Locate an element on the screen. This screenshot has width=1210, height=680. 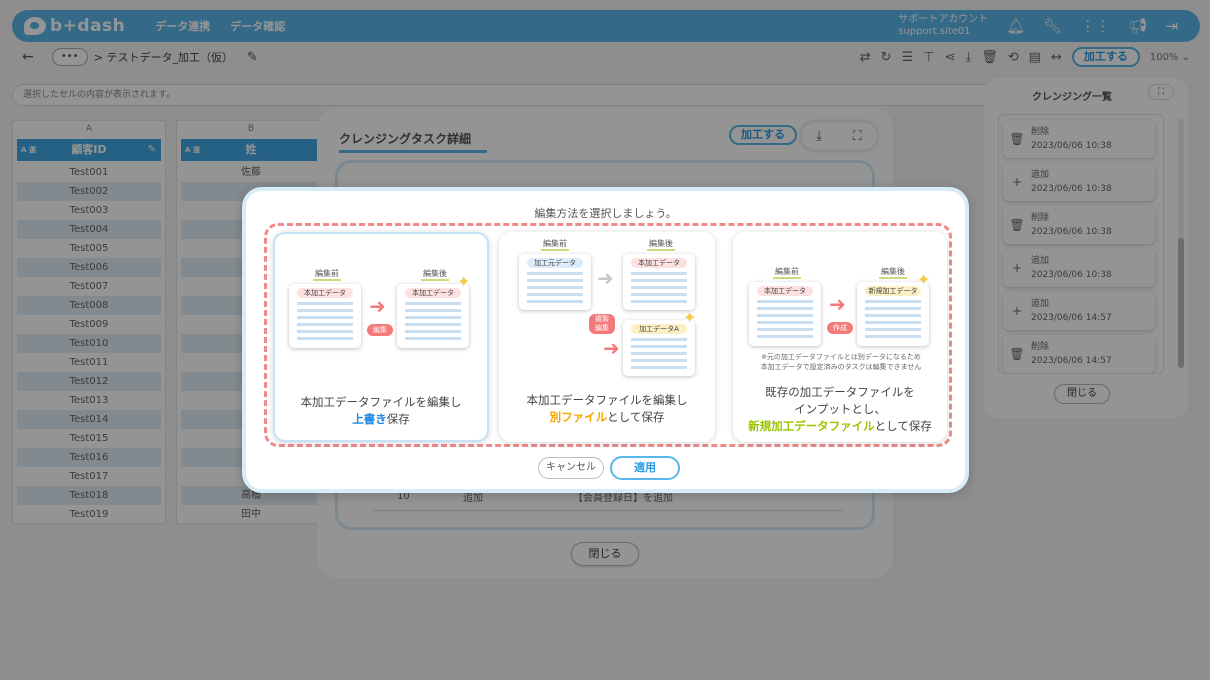
option-description: 本加工データファイルを編集し 別ファイルとして保存 is located at coordinates (607, 409).